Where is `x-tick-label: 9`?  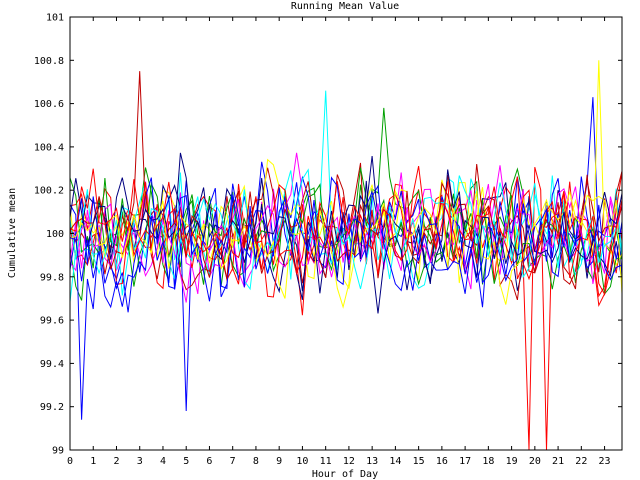 x-tick-label: 9 is located at coordinates (279, 461).